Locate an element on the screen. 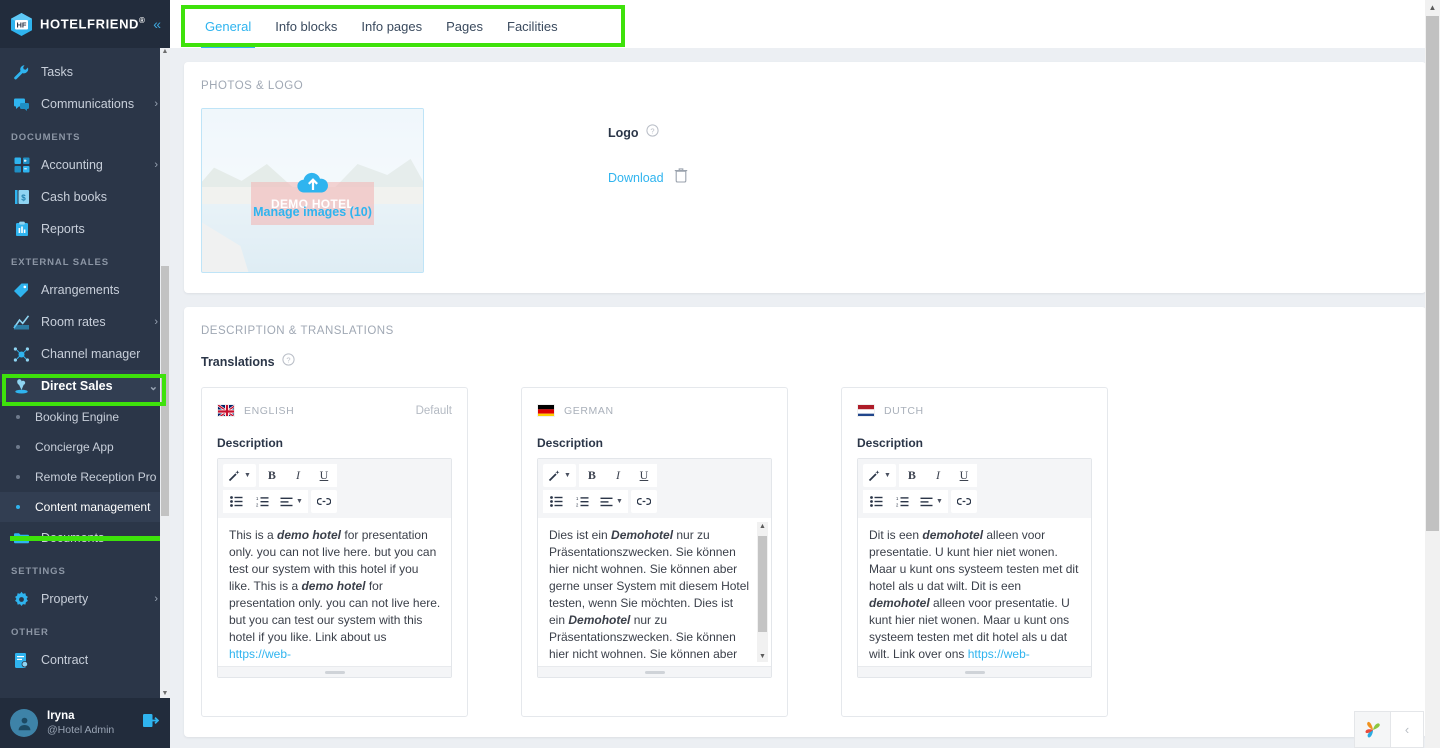 The width and height of the screenshot is (1440, 748). editor-scrollbar-thumb is located at coordinates (762, 584).